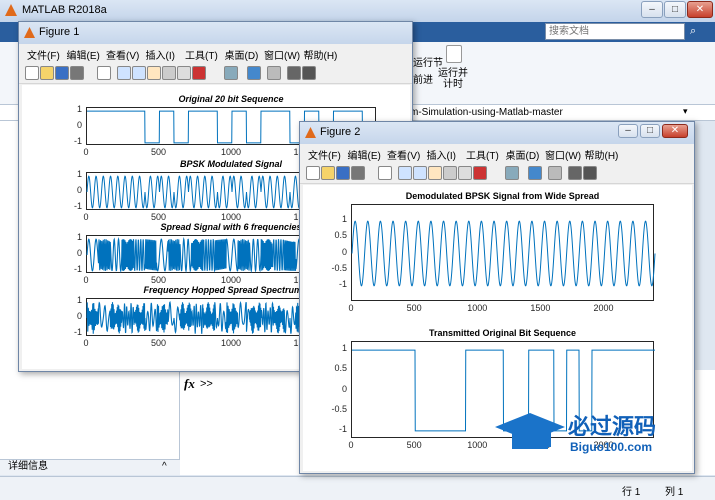 Image resolution: width=715 pixels, height=500 pixels. I want to click on plot-title: Transmitted Original Bit Sequence, so click(502, 333).